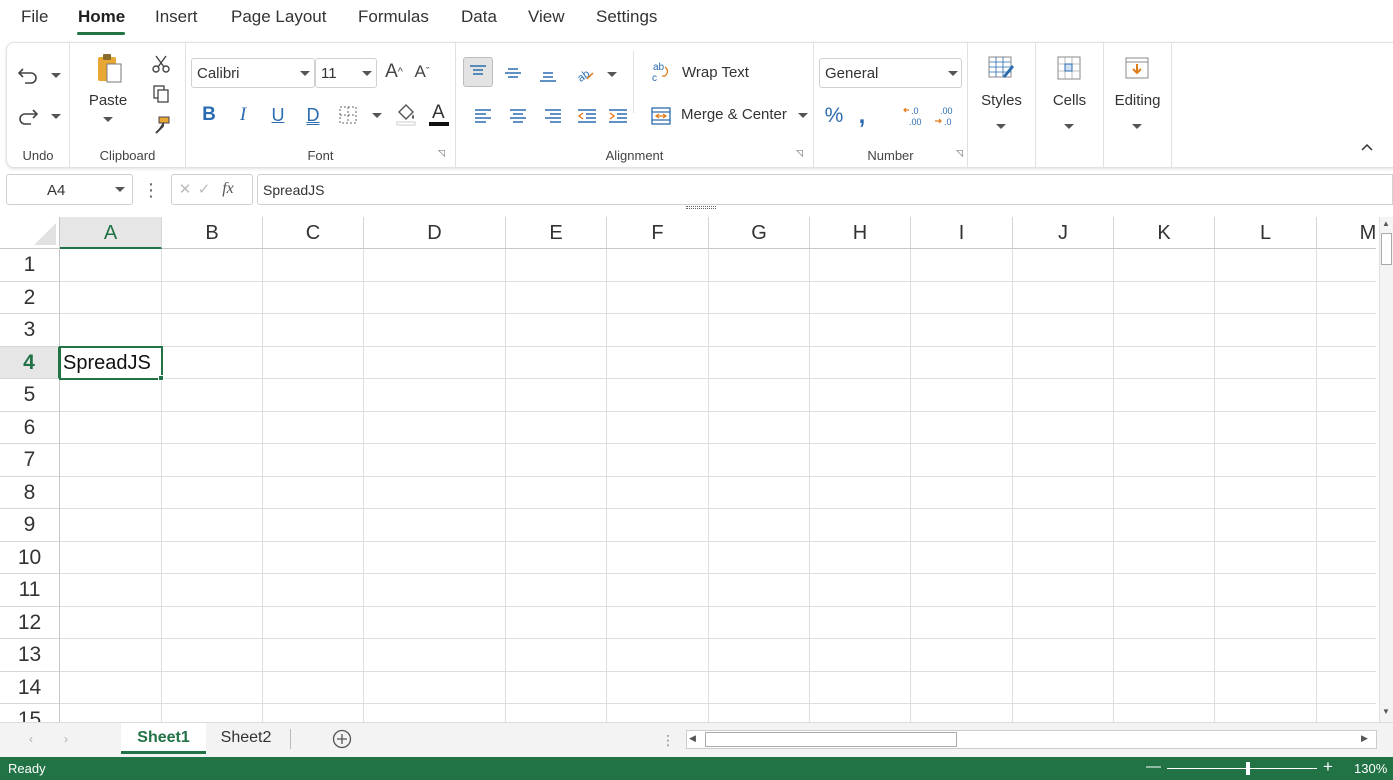 The image size is (1393, 780). I want to click on horizontal-scrollbar: ◀ ▶, so click(1031, 739).